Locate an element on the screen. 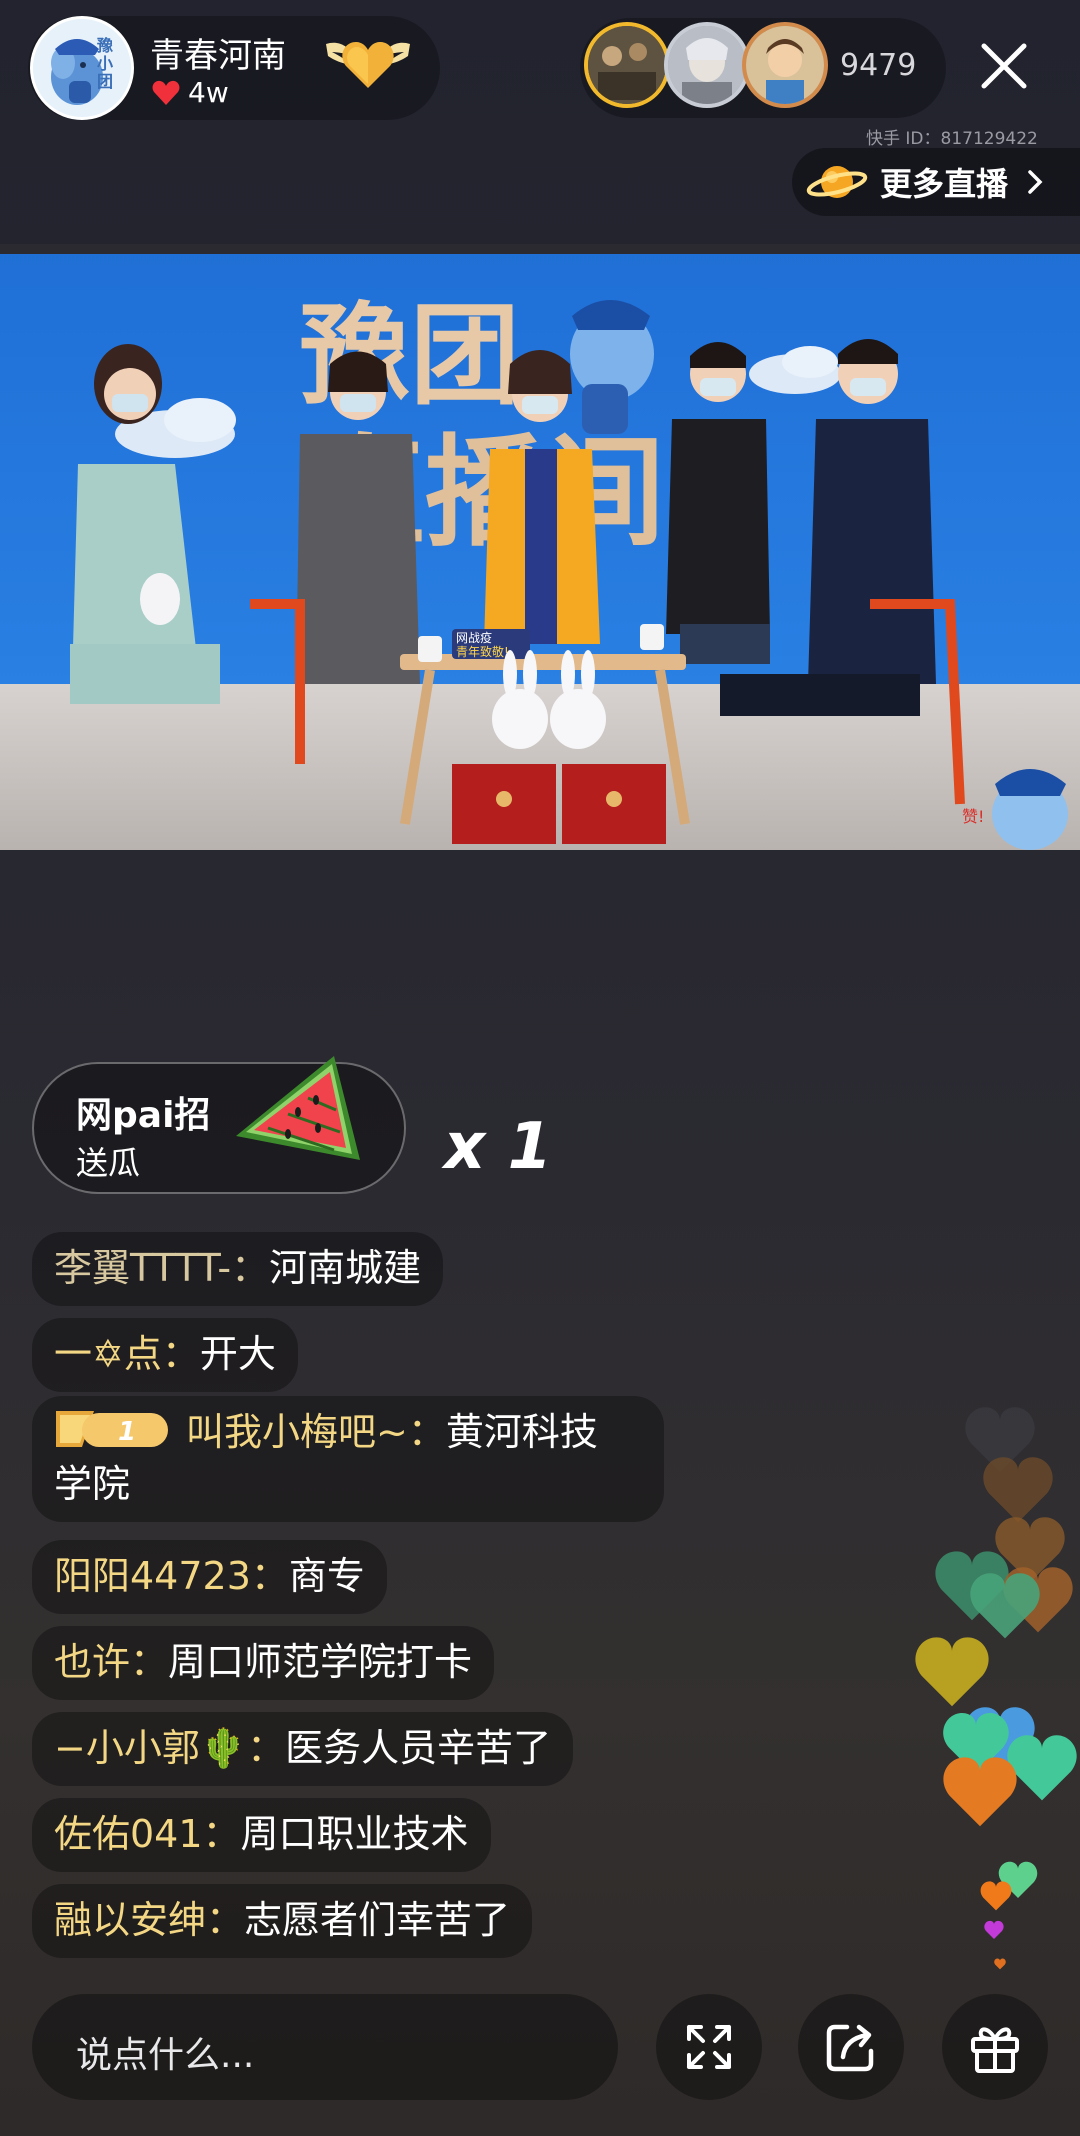  comment-text: 周口职业技术 is located at coordinates (354, 1834).